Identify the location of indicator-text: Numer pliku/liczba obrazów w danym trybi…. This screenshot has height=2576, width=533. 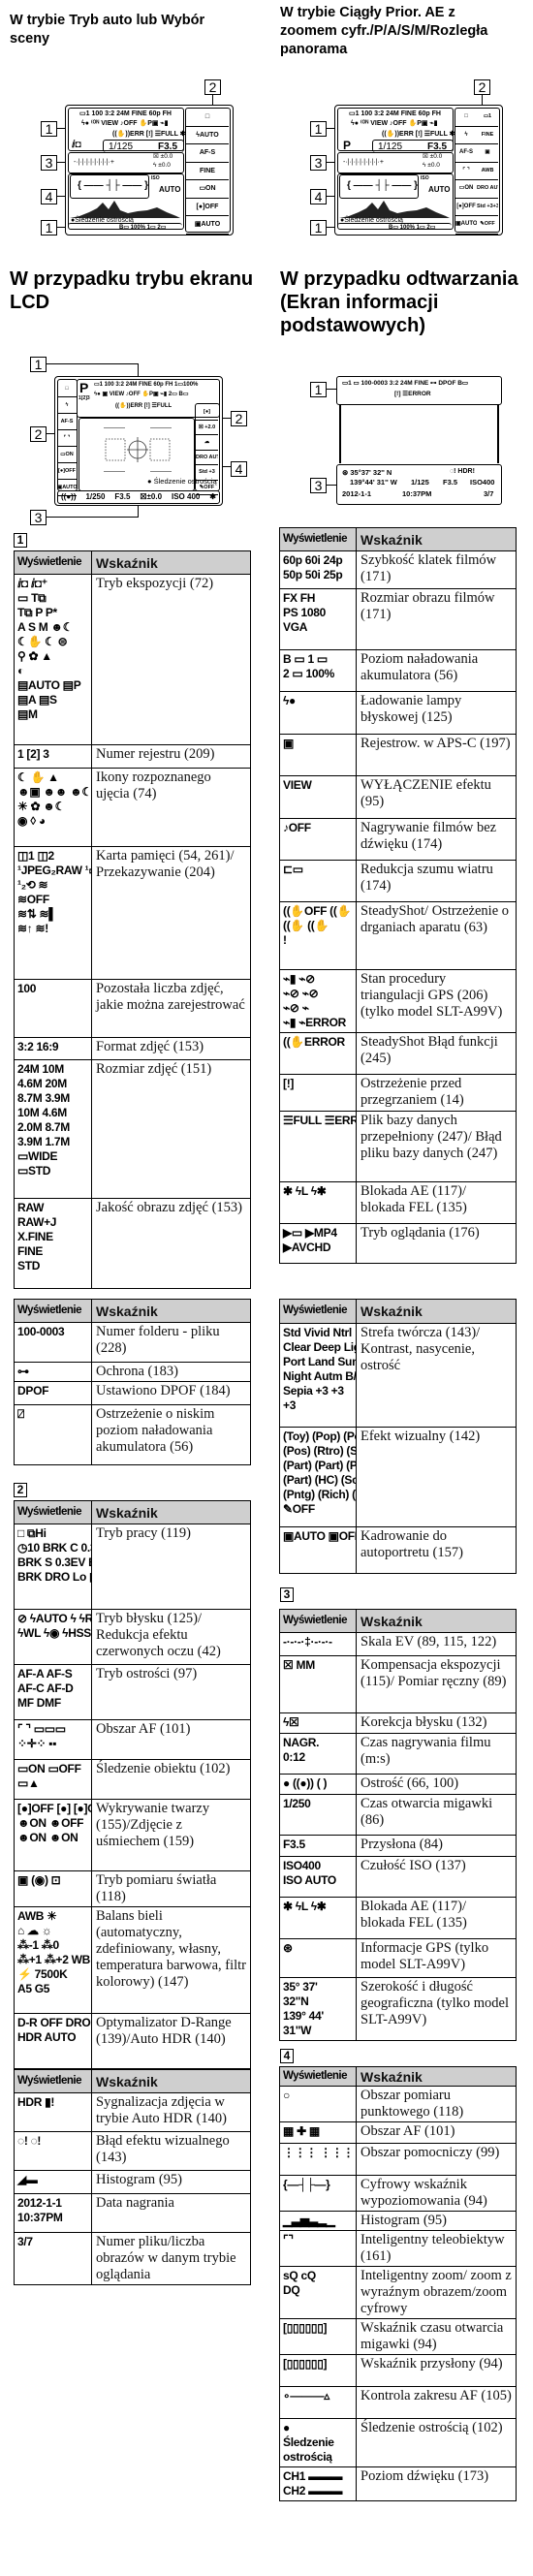
(166, 2258).